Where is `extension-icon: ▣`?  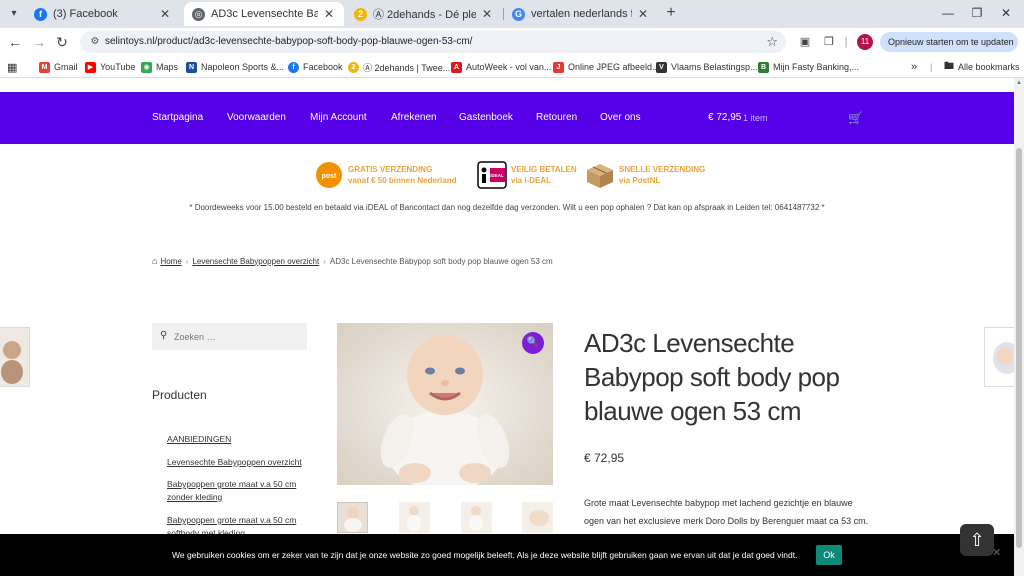
extension-icon: ▣ is located at coordinates (805, 42).